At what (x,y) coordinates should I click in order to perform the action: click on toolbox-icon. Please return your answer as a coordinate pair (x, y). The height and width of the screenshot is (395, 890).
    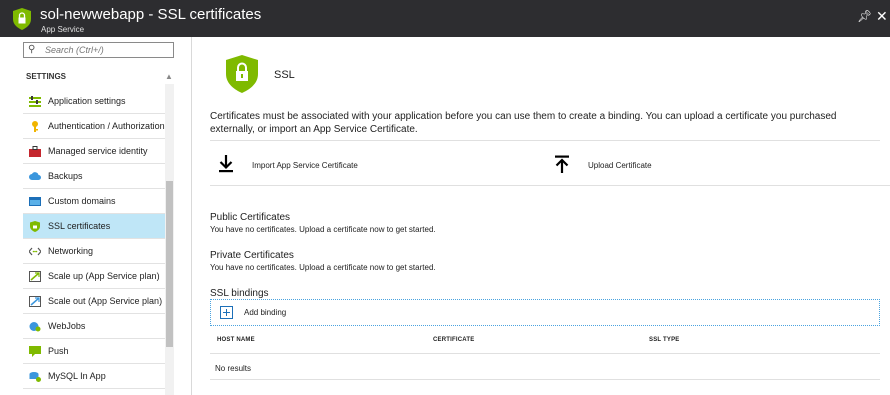
    Looking at the image, I should click on (35, 151).